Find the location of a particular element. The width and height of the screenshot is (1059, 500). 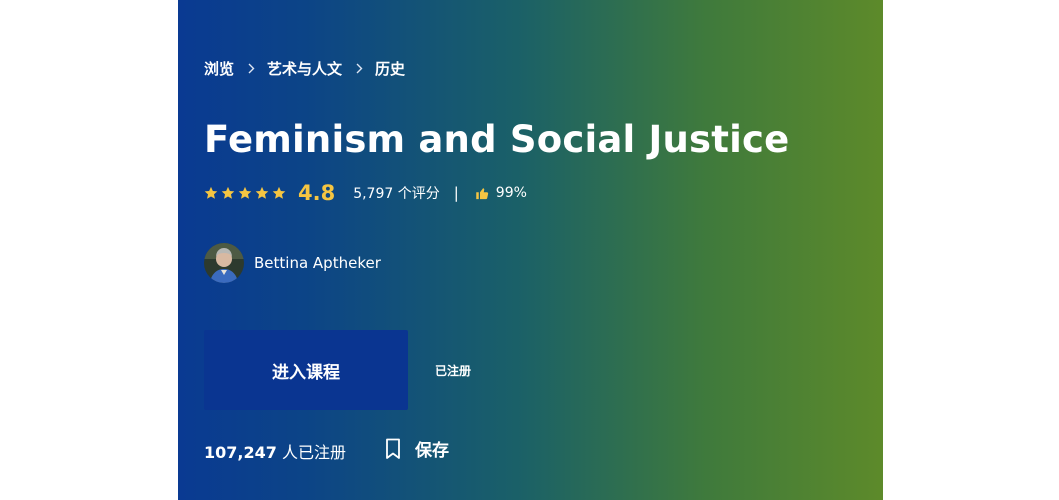

breadcrumb-item-history: 历史 is located at coordinates (390, 68).